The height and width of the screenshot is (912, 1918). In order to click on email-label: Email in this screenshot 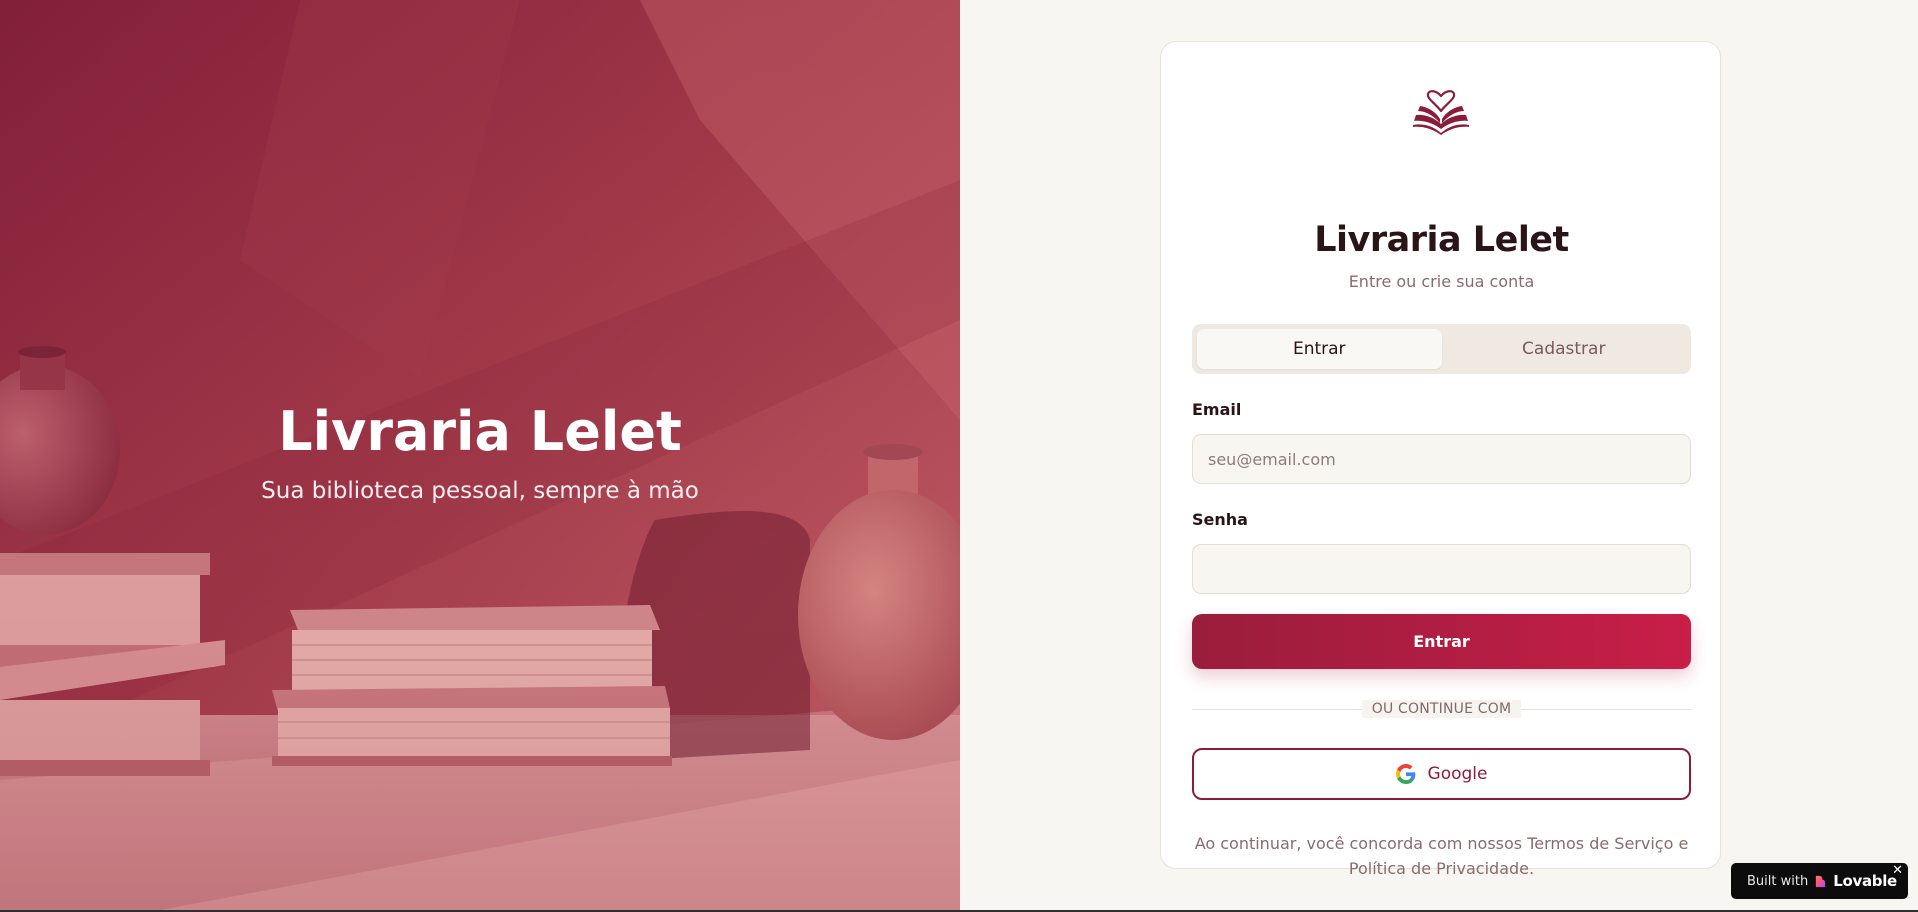, I will do `click(1217, 409)`.